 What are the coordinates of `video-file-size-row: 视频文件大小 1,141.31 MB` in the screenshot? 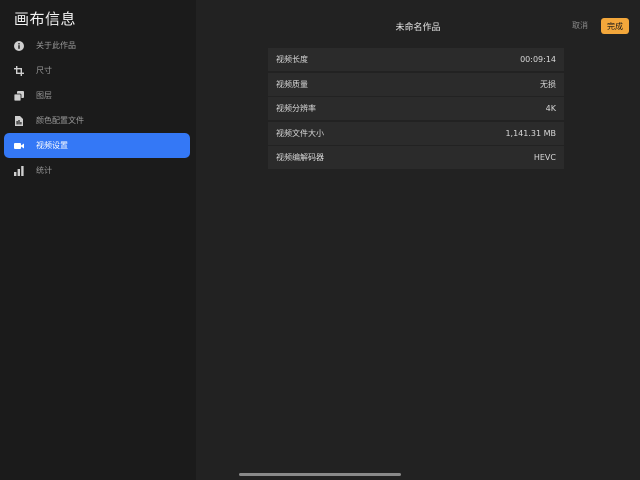 It's located at (416, 133).